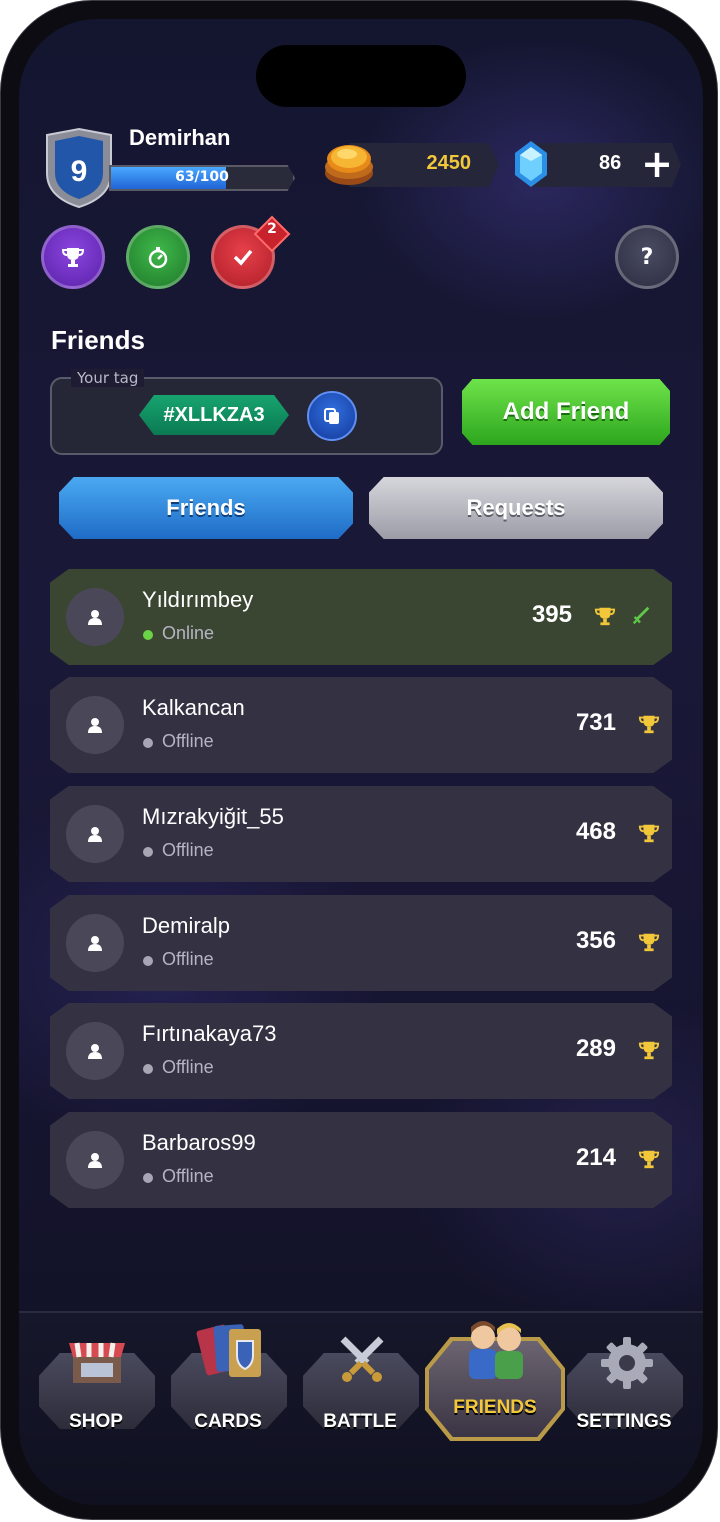 The width and height of the screenshot is (720, 1522). Describe the element at coordinates (566, 412) in the screenshot. I see `add-friend-button: Add Friend` at that location.